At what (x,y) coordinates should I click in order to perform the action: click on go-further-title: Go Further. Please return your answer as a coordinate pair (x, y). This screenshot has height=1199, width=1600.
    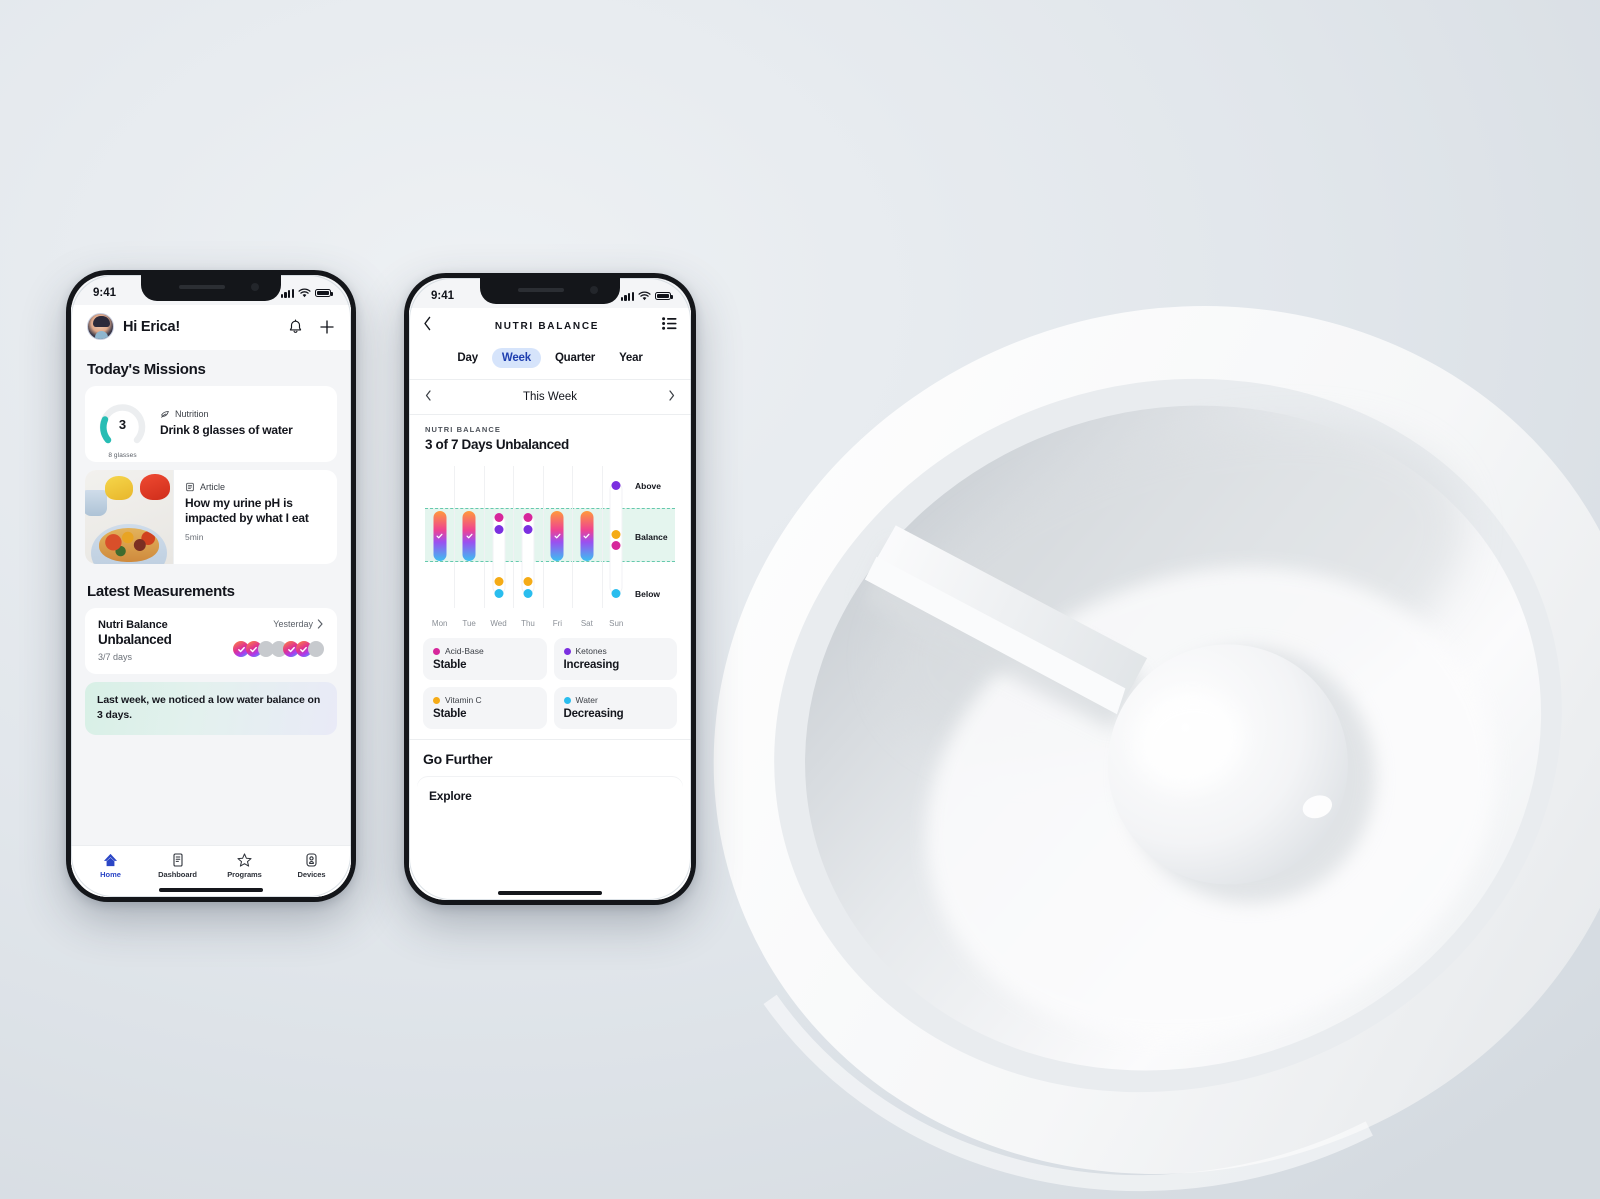
    Looking at the image, I should click on (458, 759).